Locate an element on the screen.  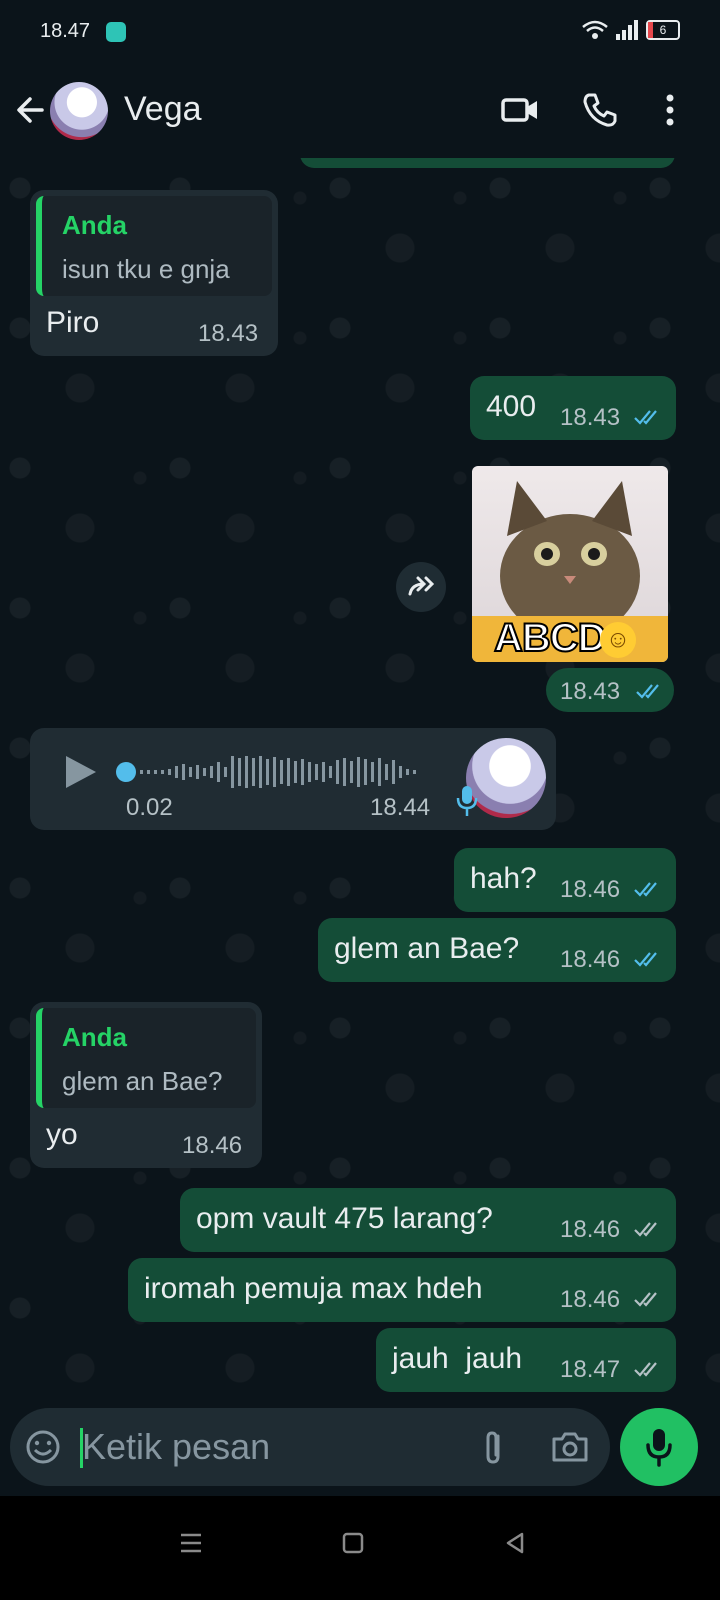
voice-waveform is located at coordinates (276, 772).